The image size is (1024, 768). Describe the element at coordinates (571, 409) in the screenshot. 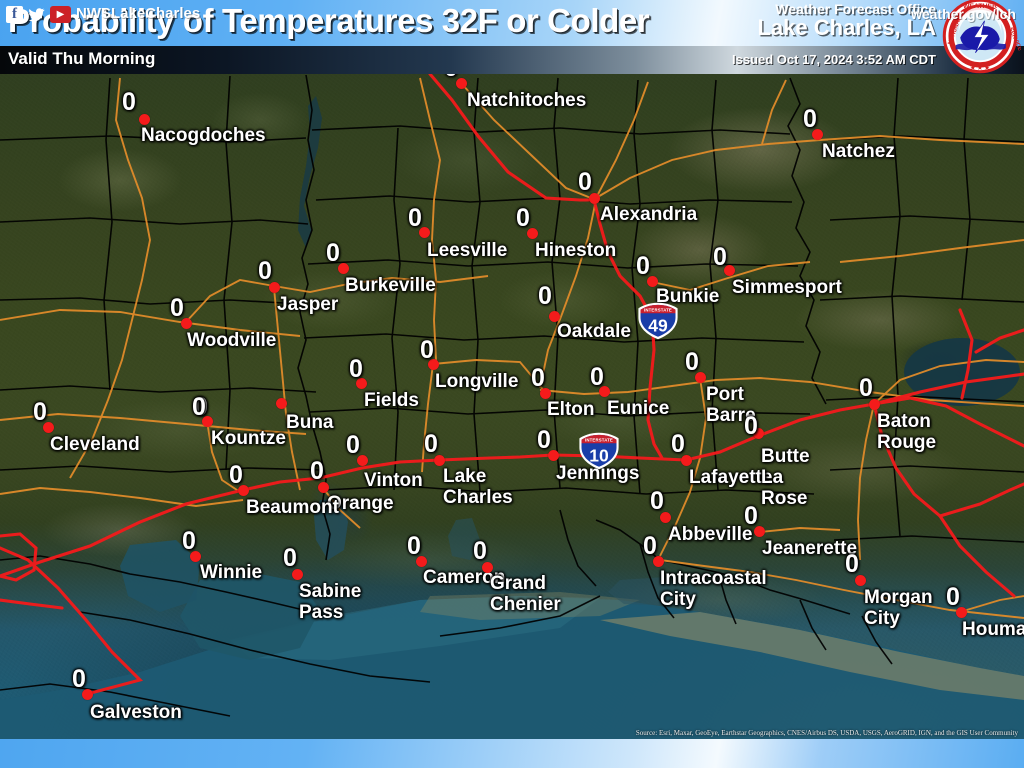

I see `city-label: Elton` at that location.